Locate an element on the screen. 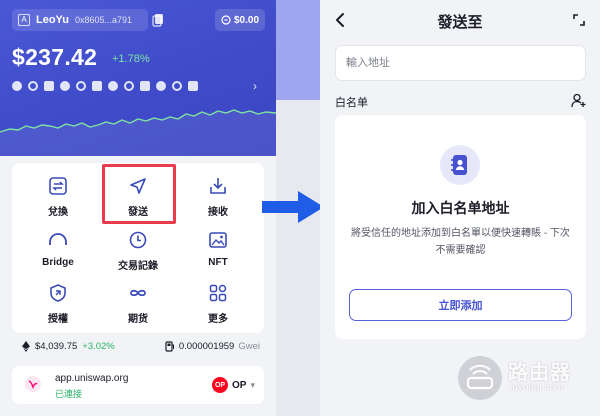 This screenshot has height=416, width=600. account-address: 0x8605...a791 is located at coordinates (104, 20).